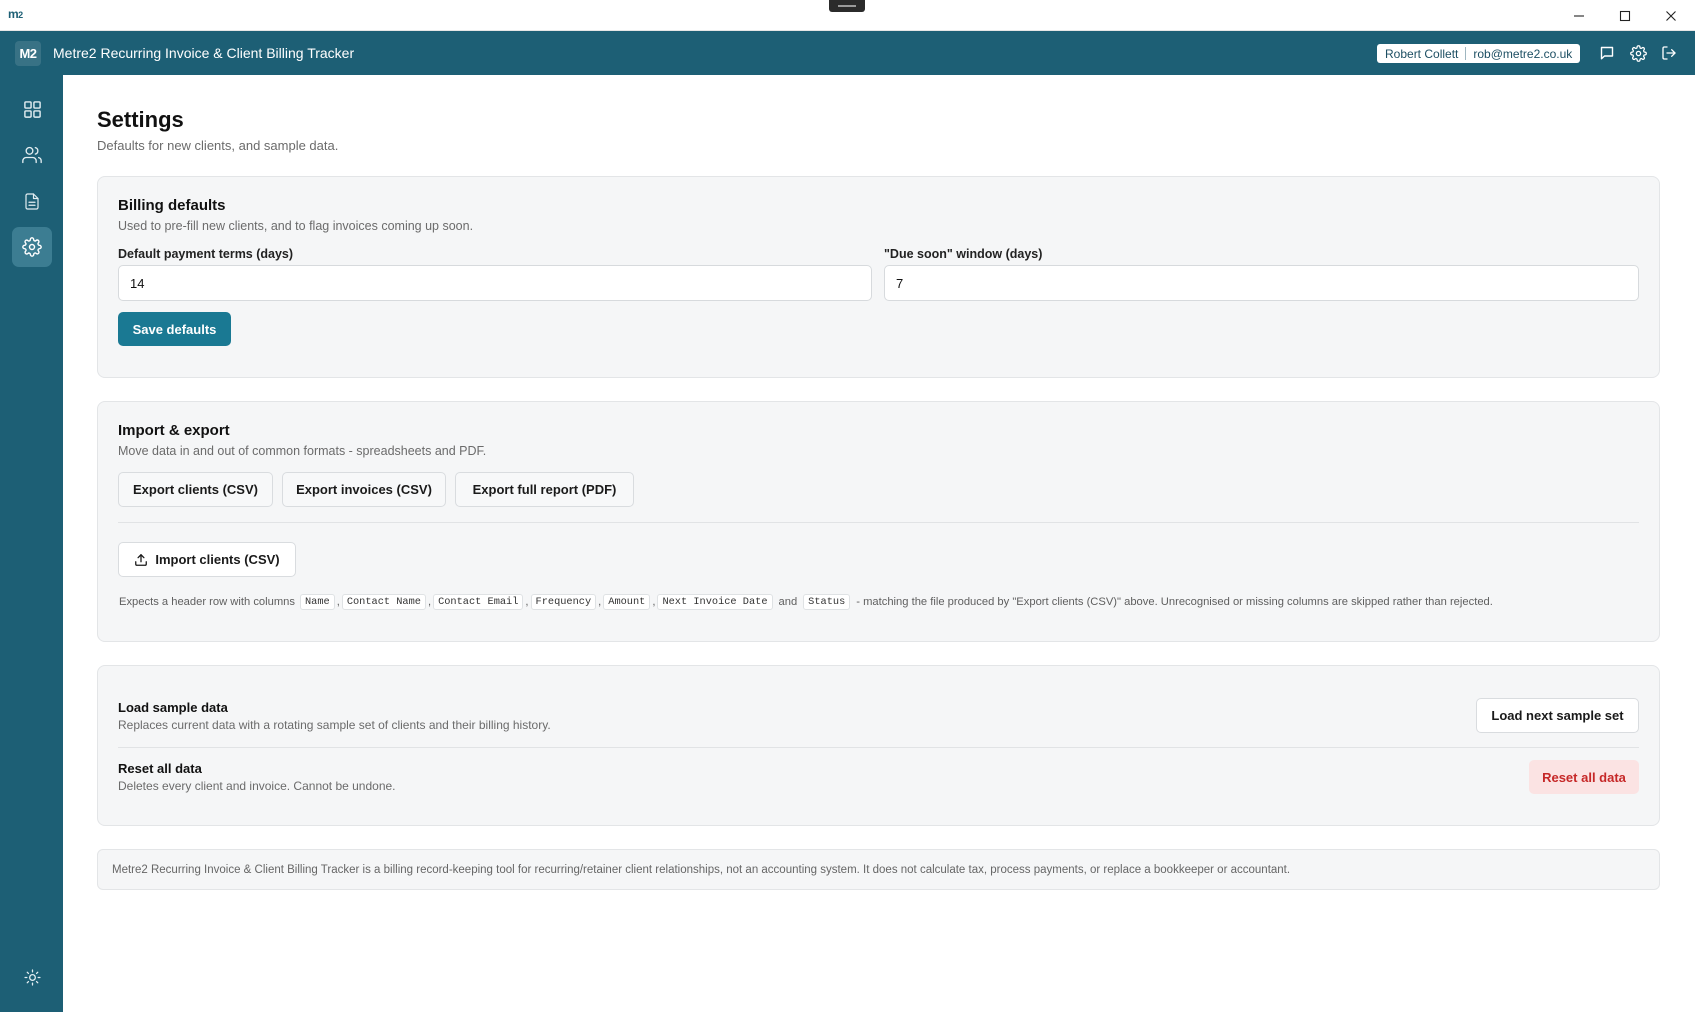 This screenshot has height=1012, width=1695. I want to click on settings-icon, so click(32, 247).